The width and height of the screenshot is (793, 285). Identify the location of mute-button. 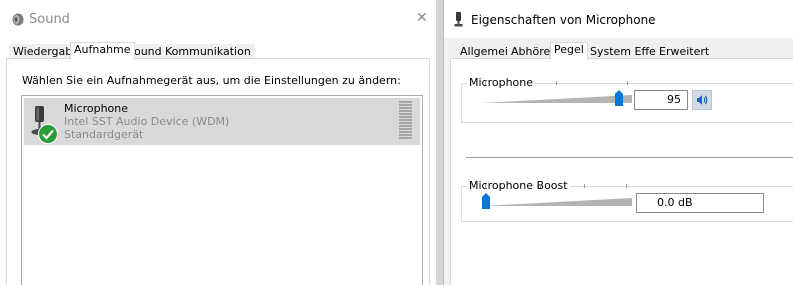
(702, 100).